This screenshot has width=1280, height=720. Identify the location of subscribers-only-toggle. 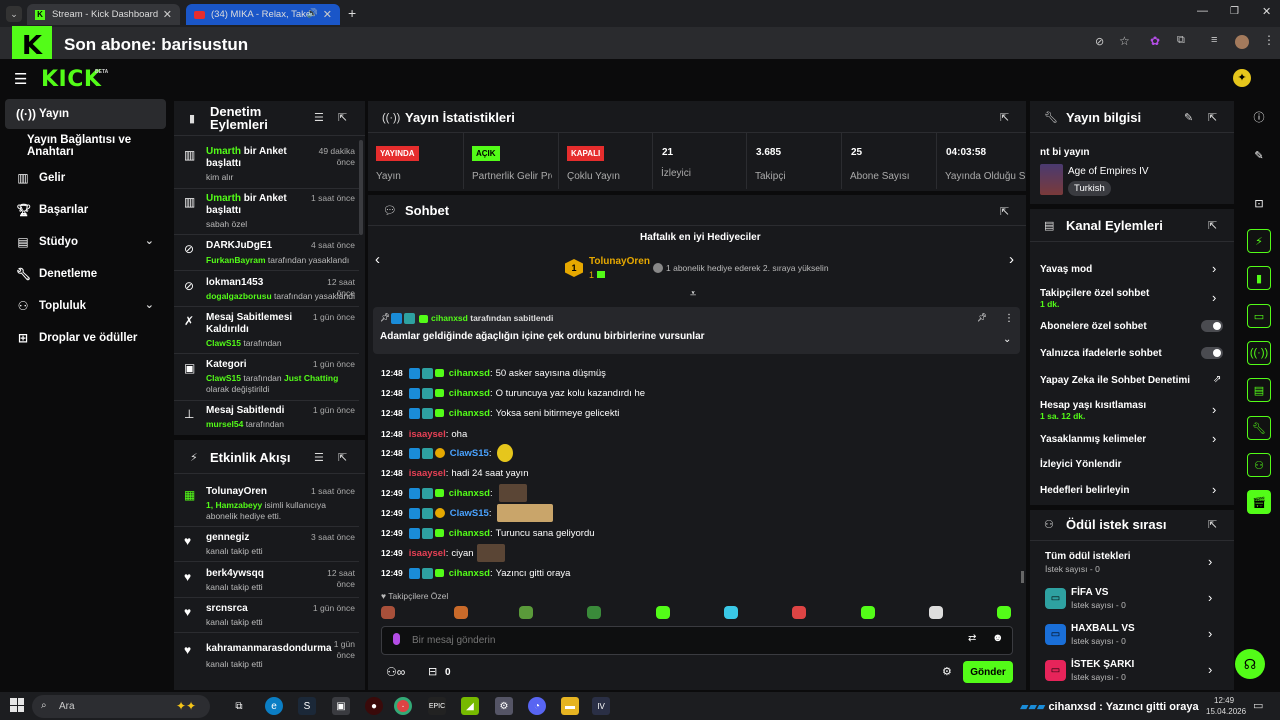
(1212, 326).